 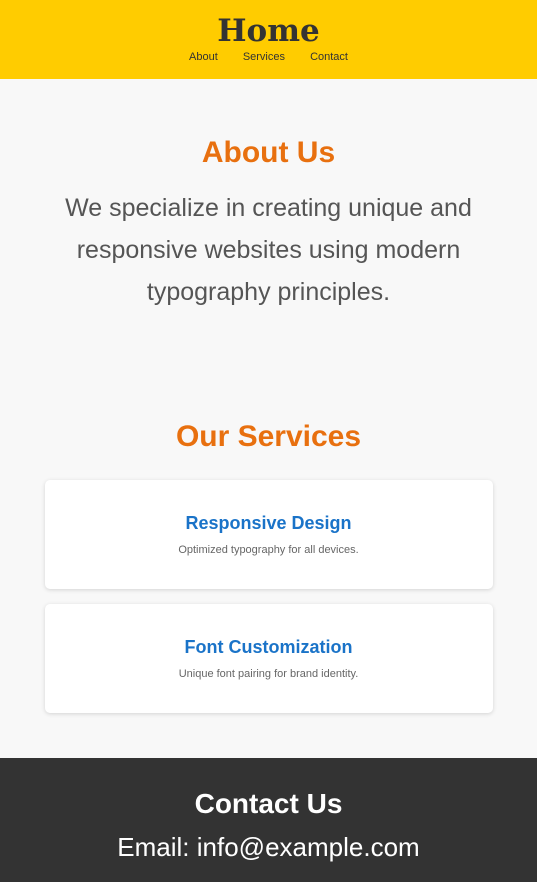 I want to click on service-description: Unique font pairing for brand identity., so click(x=268, y=674).